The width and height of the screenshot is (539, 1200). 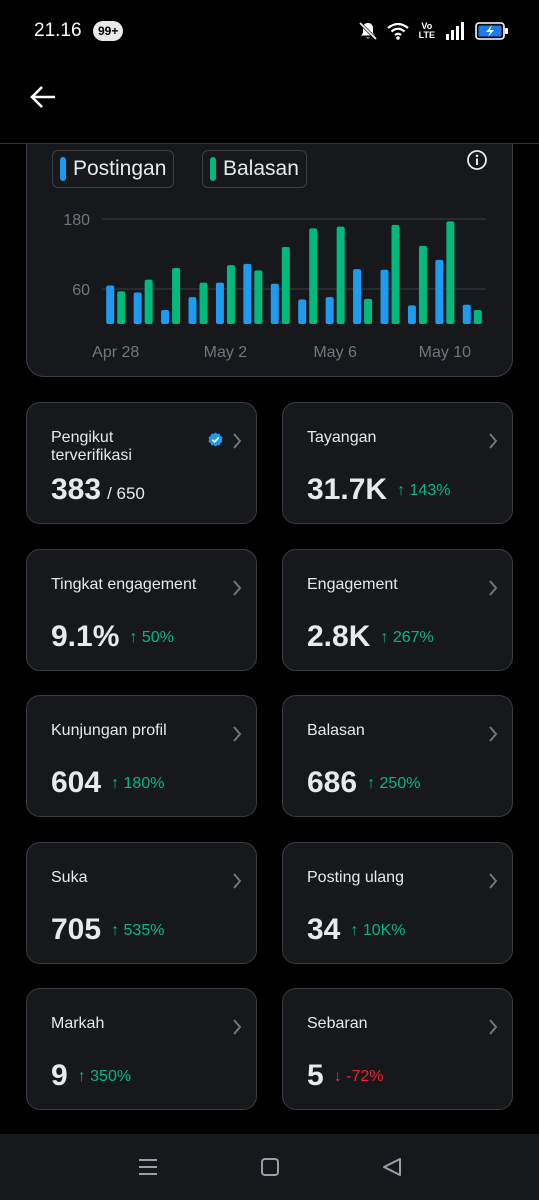 I want to click on stat-change: ↑ 267%, so click(x=406, y=637).